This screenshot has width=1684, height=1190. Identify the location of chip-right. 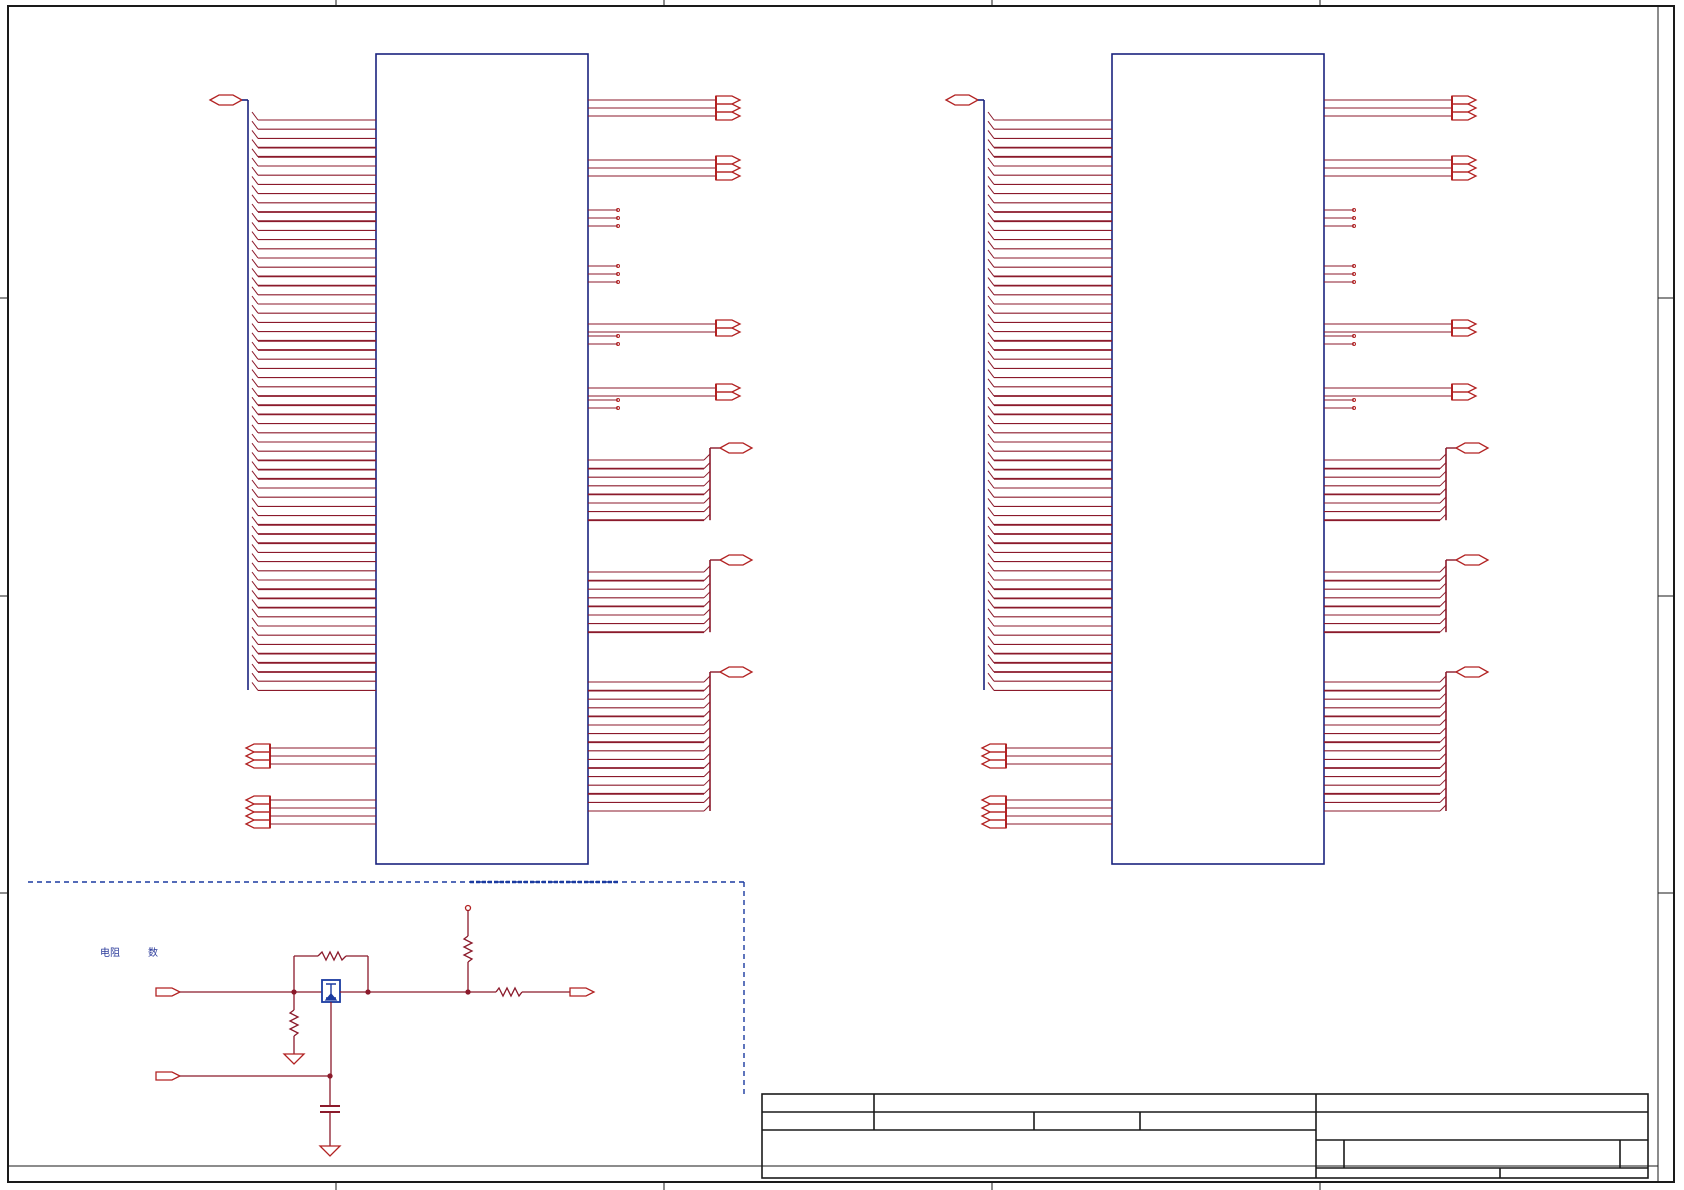
(1218, 459).